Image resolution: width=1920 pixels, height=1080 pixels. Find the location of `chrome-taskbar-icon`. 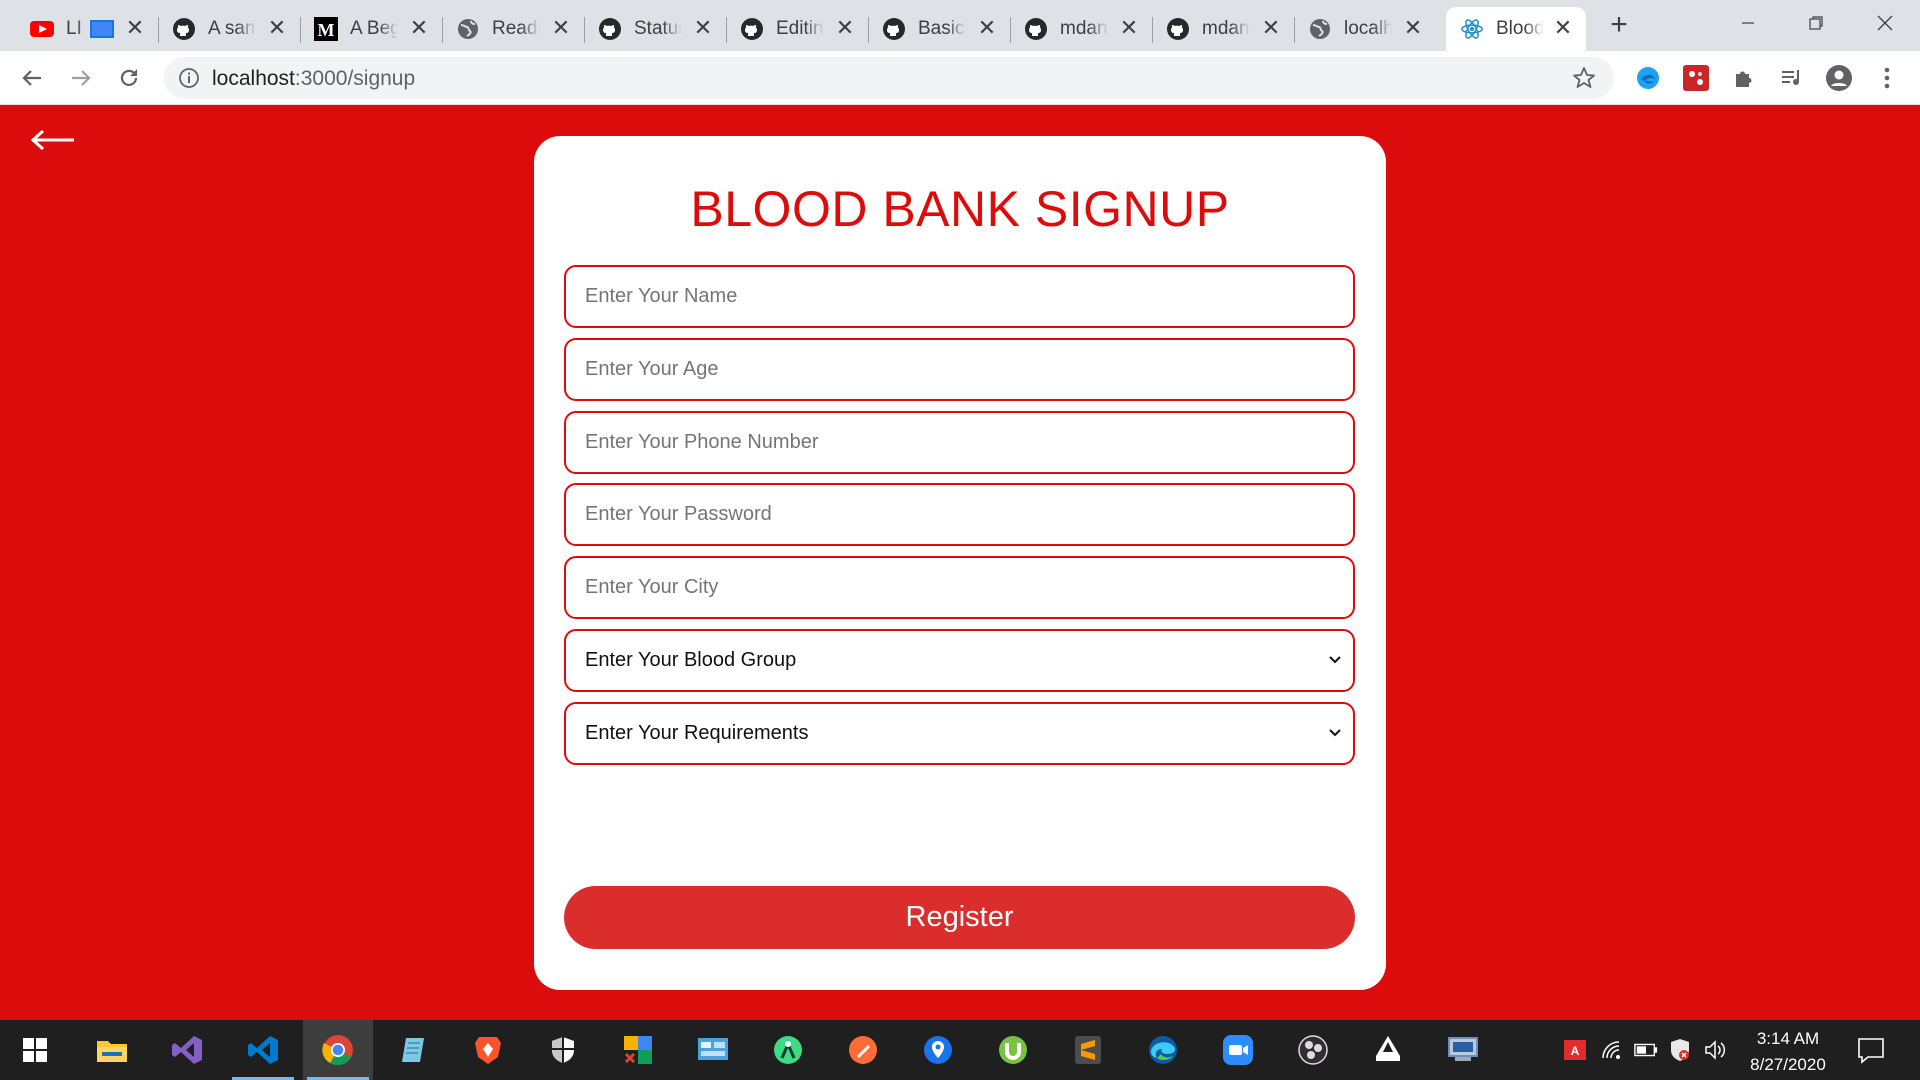

chrome-taskbar-icon is located at coordinates (338, 1050).